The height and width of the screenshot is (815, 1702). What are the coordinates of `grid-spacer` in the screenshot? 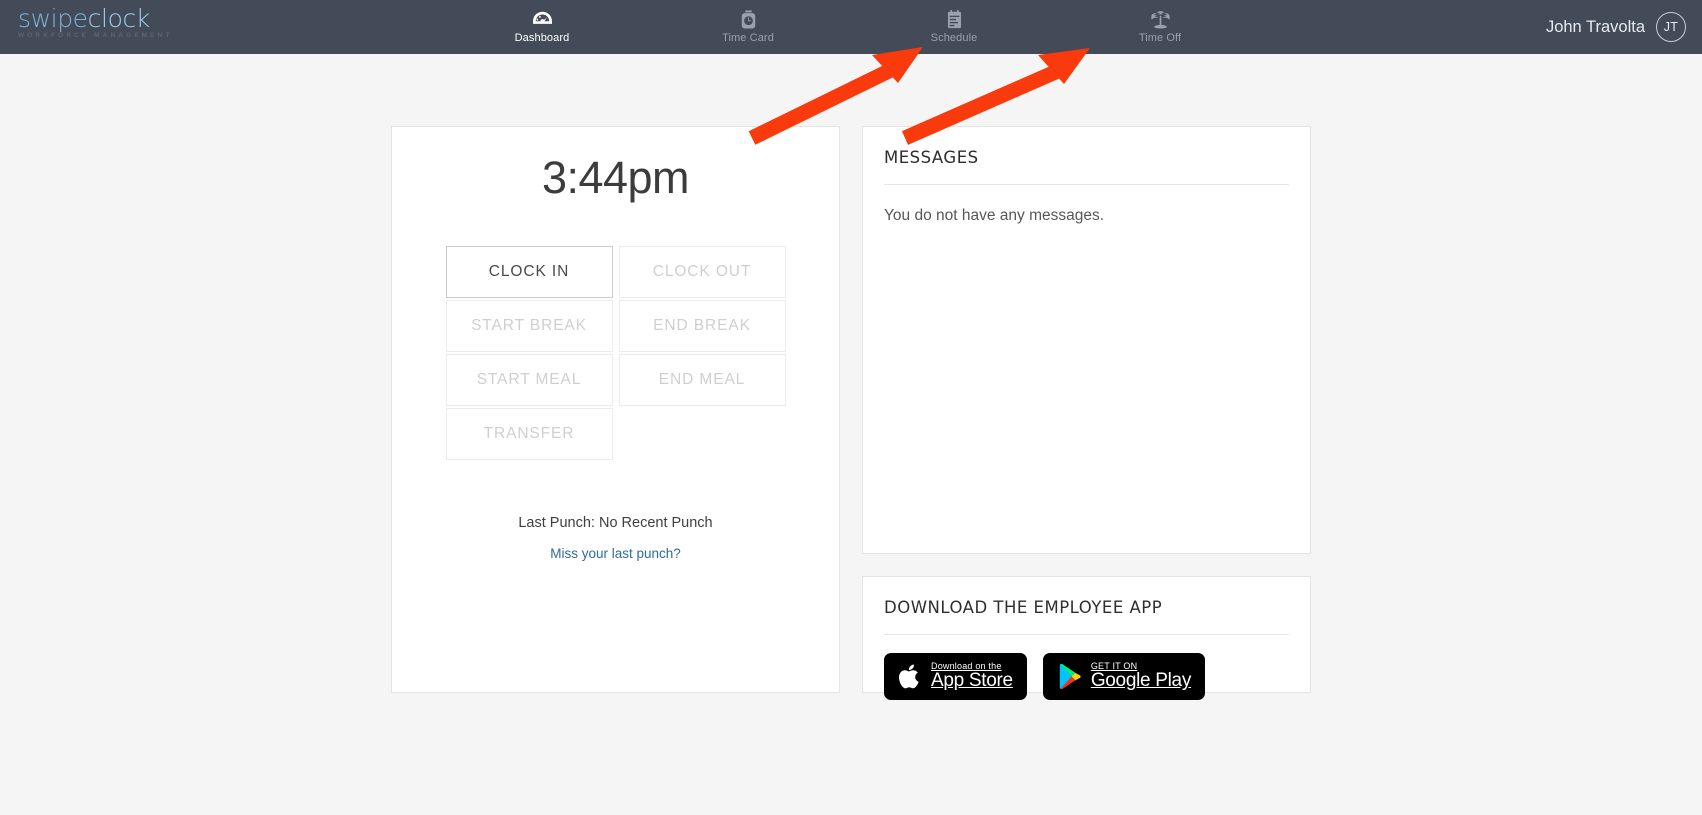 It's located at (702, 434).